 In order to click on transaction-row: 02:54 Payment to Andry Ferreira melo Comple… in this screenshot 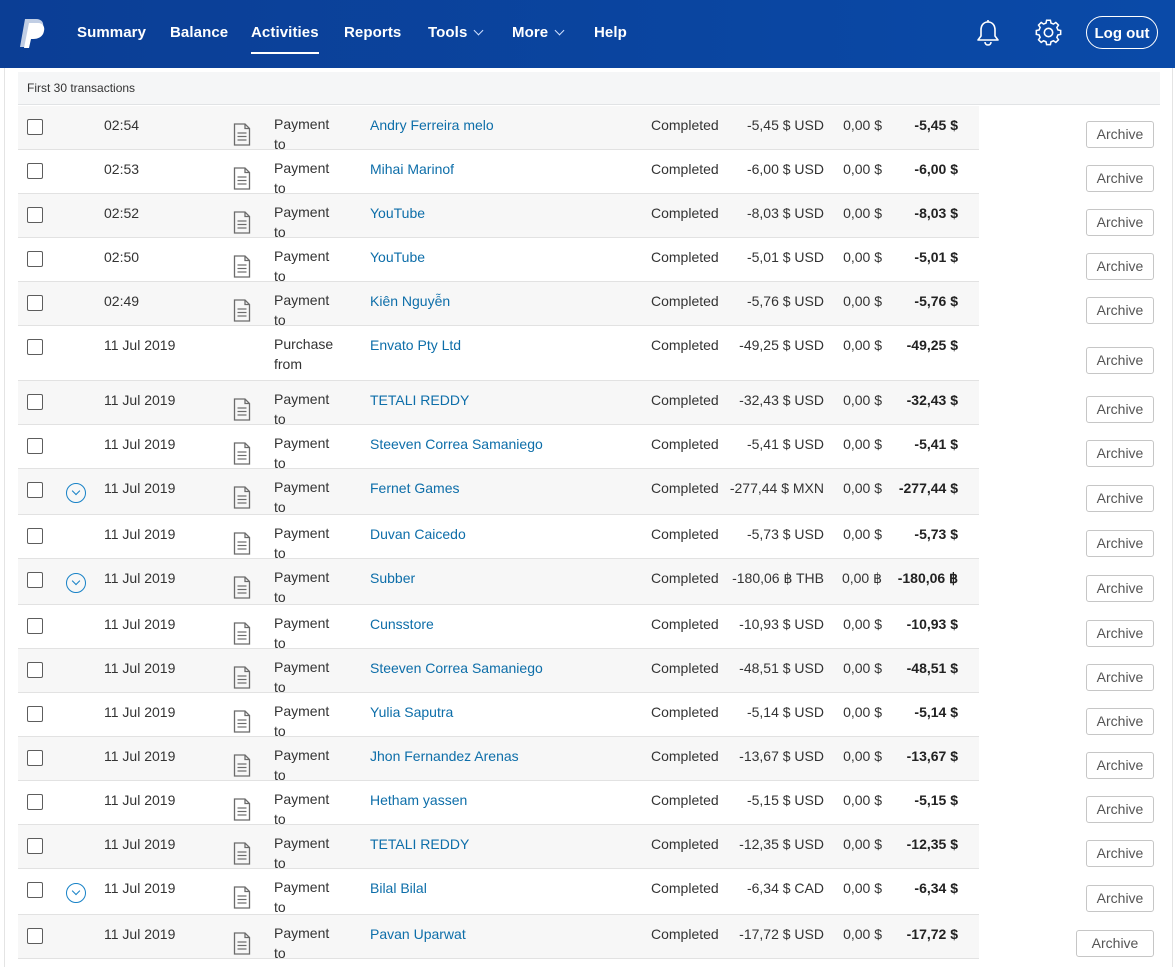, I will do `click(498, 129)`.